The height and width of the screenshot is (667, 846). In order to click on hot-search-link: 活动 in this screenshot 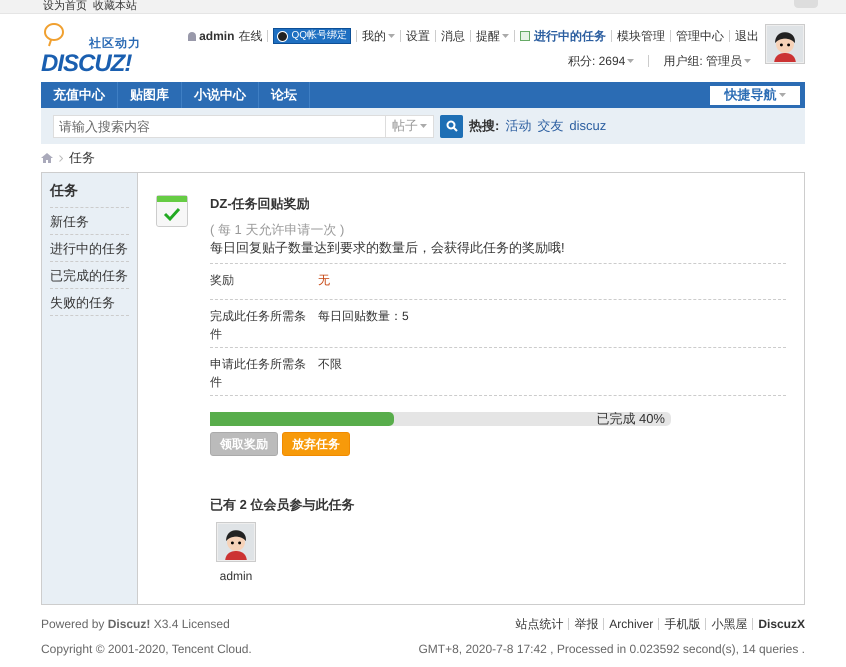, I will do `click(518, 126)`.